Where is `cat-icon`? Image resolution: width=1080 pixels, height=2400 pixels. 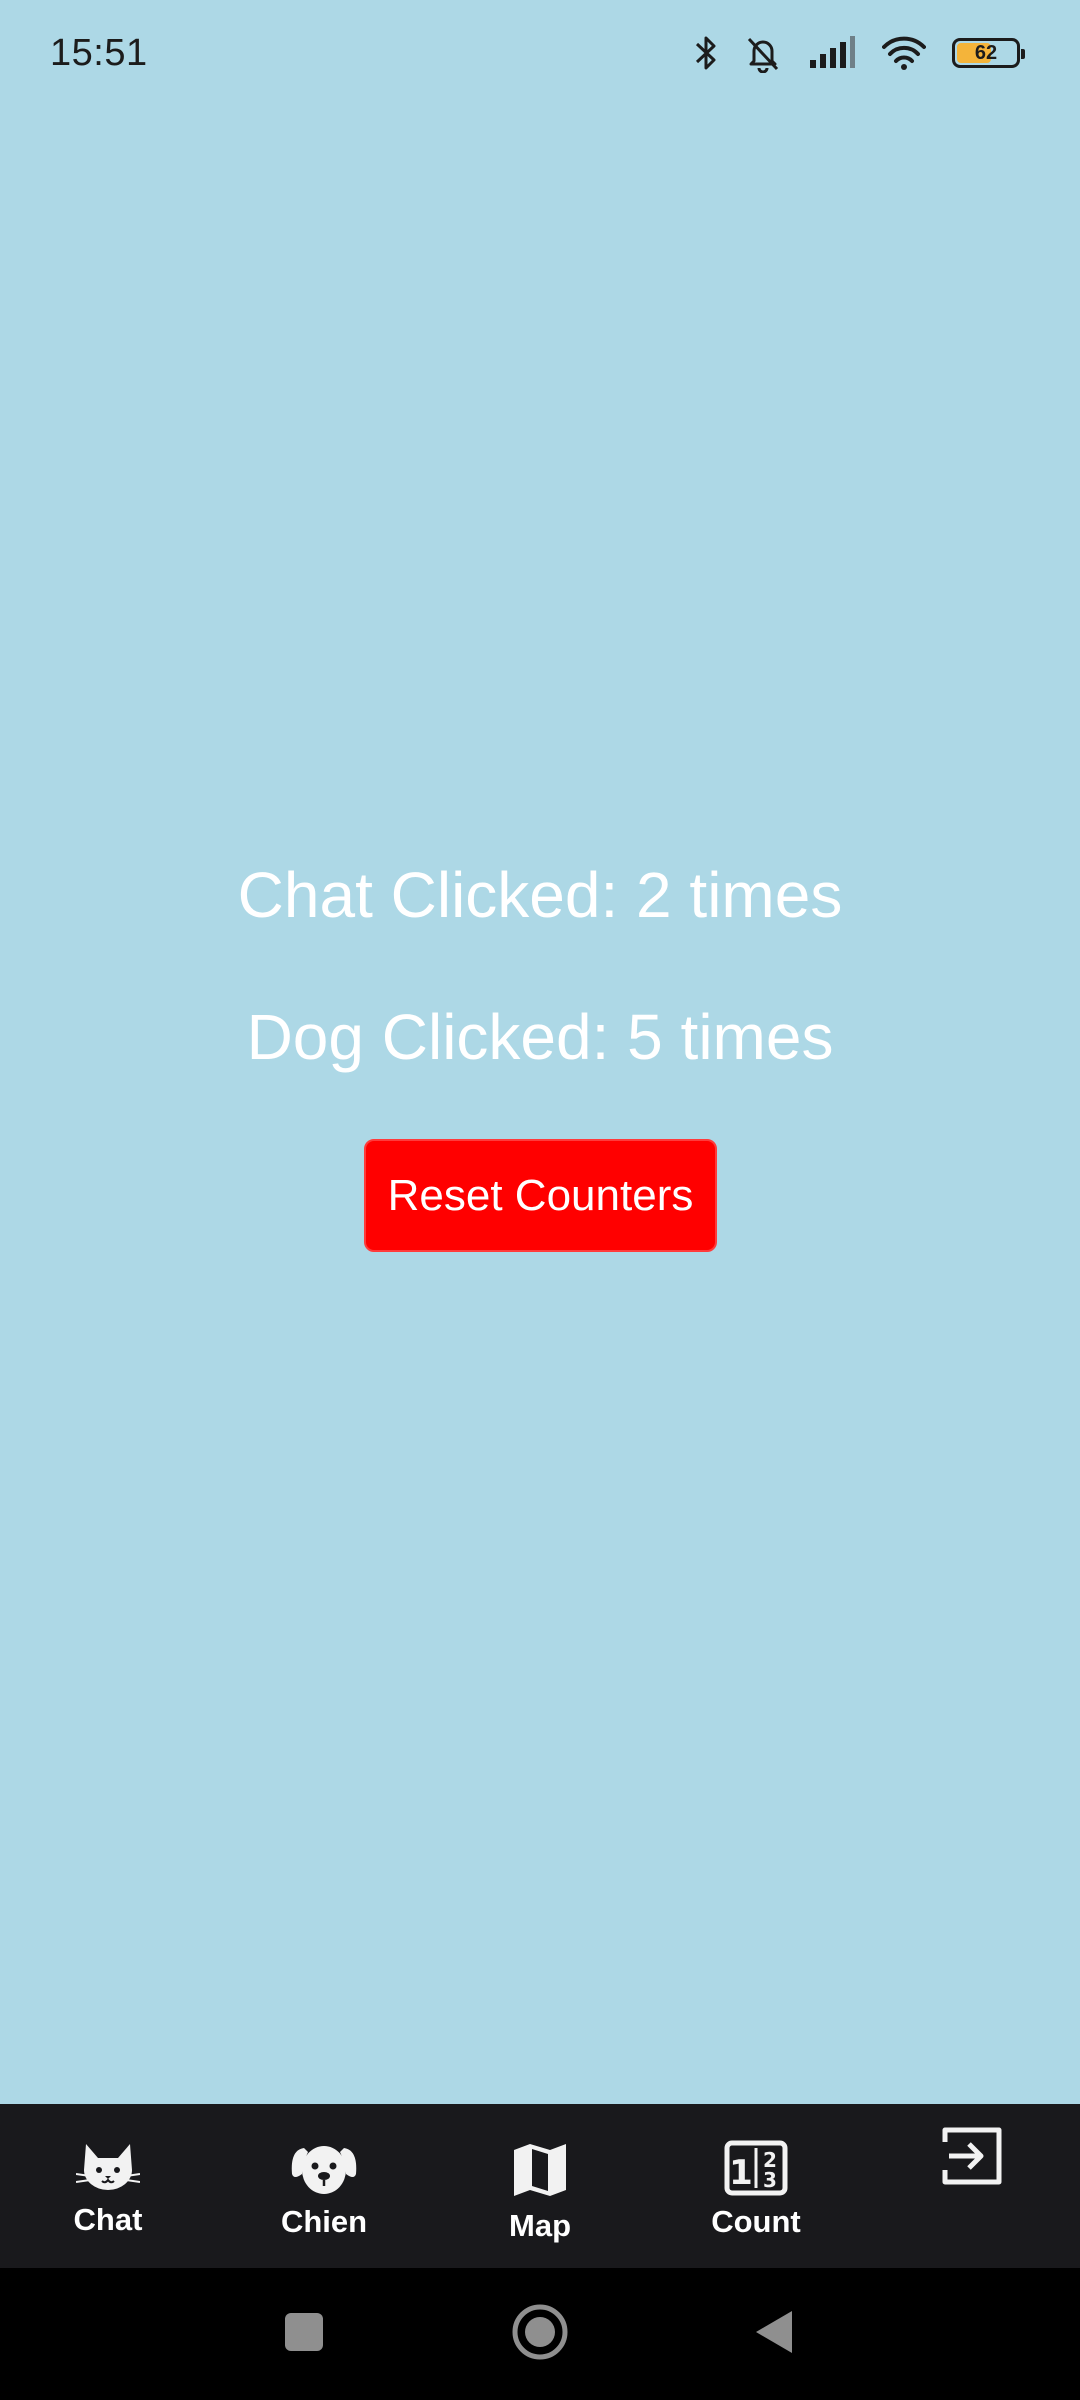
cat-icon is located at coordinates (108, 2167).